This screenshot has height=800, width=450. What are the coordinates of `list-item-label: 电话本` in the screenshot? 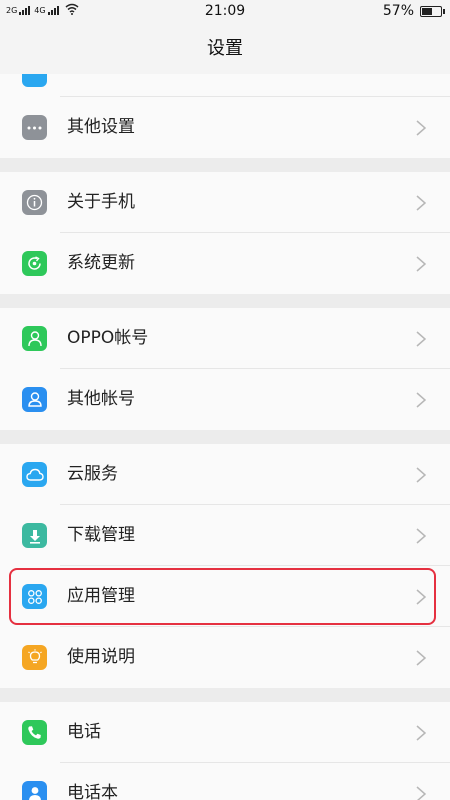 It's located at (92, 791).